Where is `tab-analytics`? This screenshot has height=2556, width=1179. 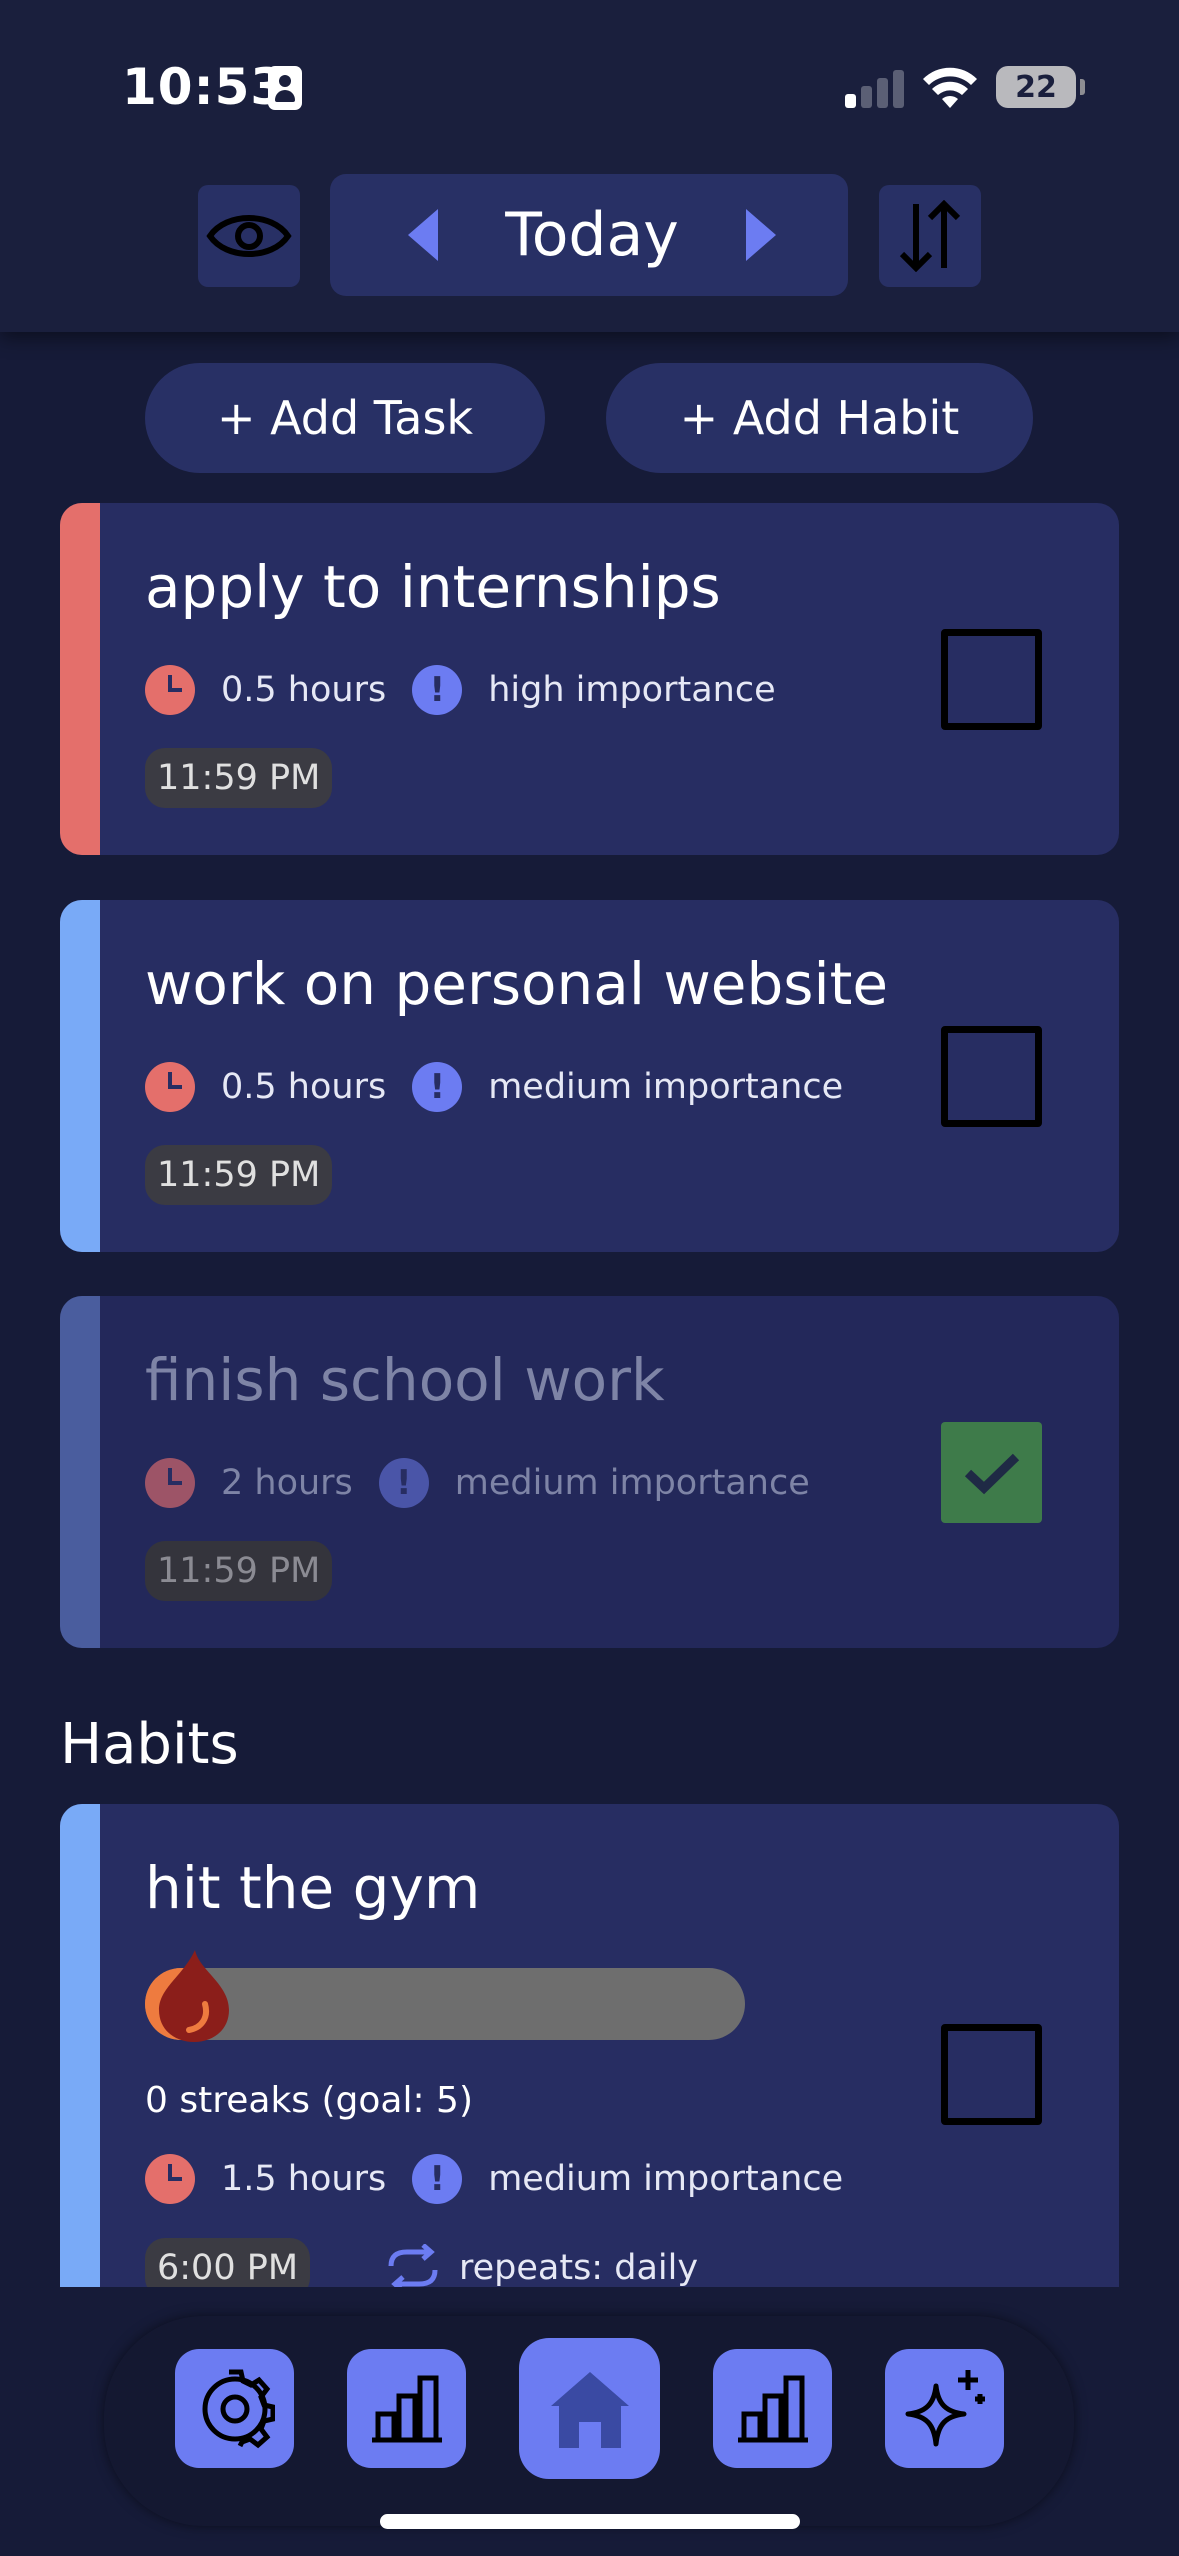
tab-analytics is located at coordinates (772, 2408).